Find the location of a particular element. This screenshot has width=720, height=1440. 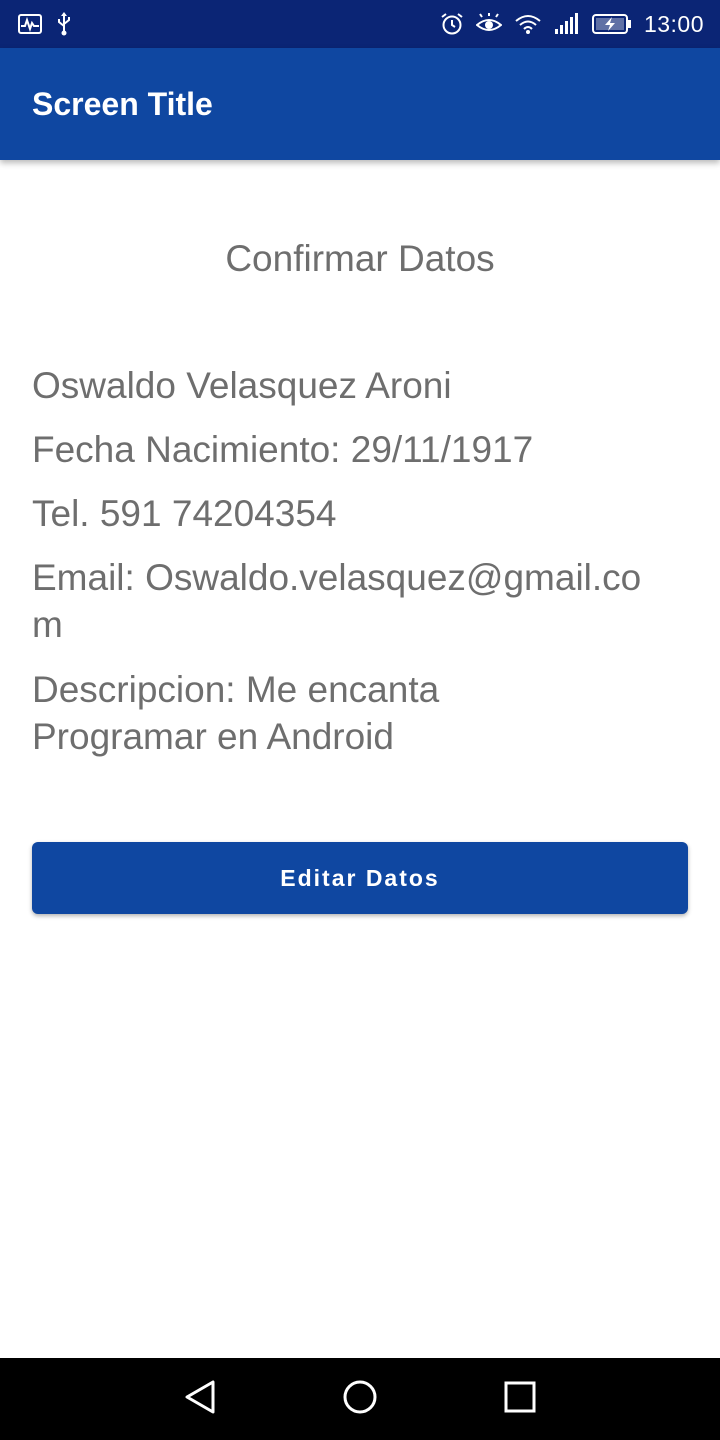

status-left is located at coordinates (45, 24).